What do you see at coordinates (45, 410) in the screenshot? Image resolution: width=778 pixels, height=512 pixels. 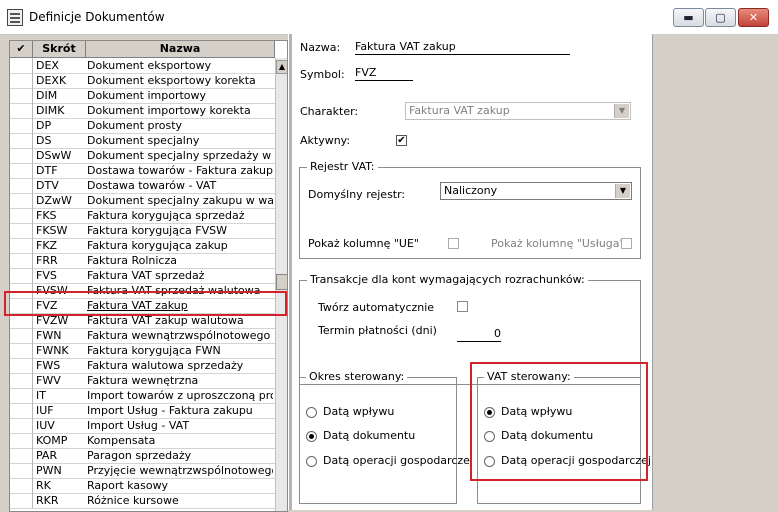 I see `row-code: IUF` at bounding box center [45, 410].